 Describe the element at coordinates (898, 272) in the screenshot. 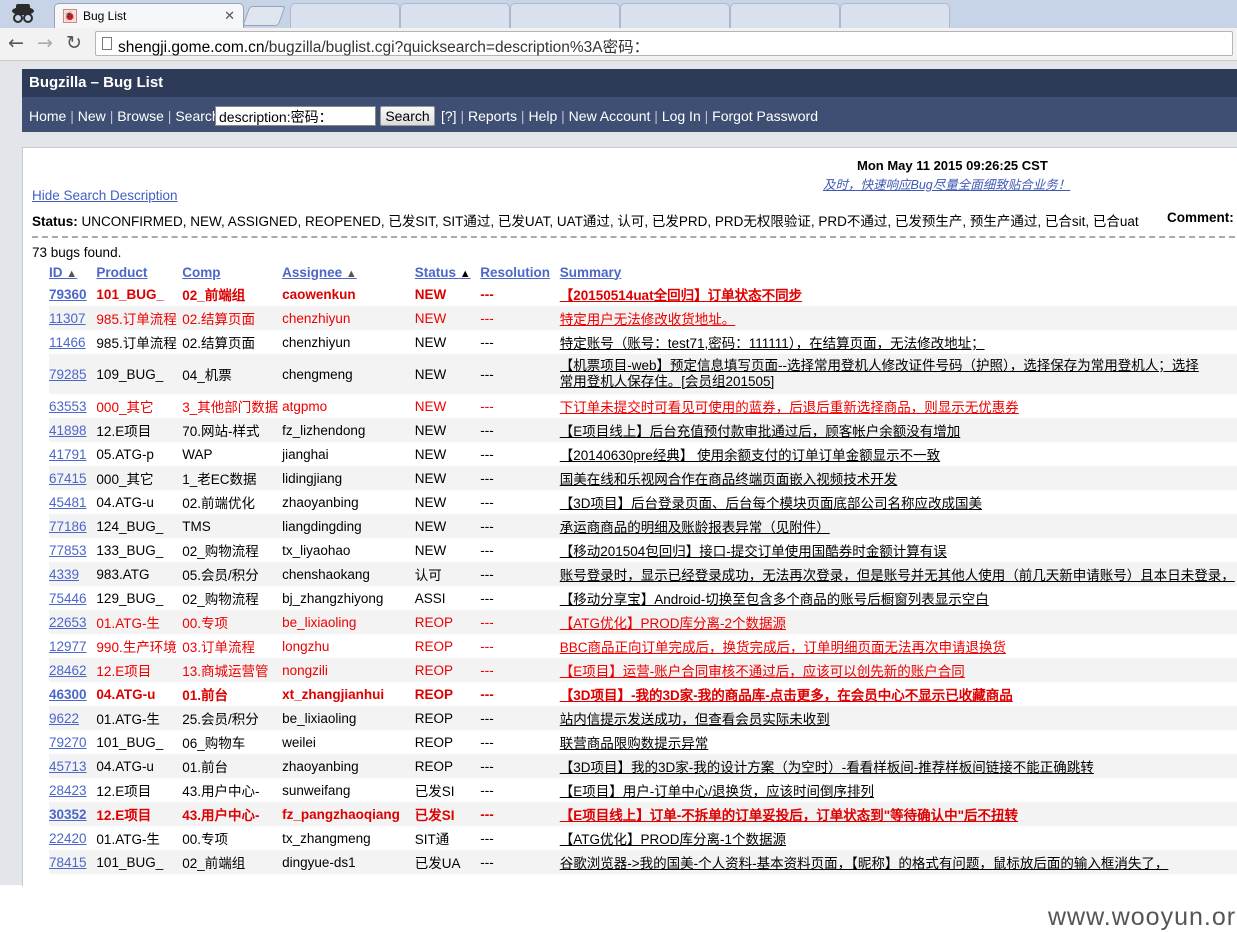

I see `column-header-summary: Summary` at that location.